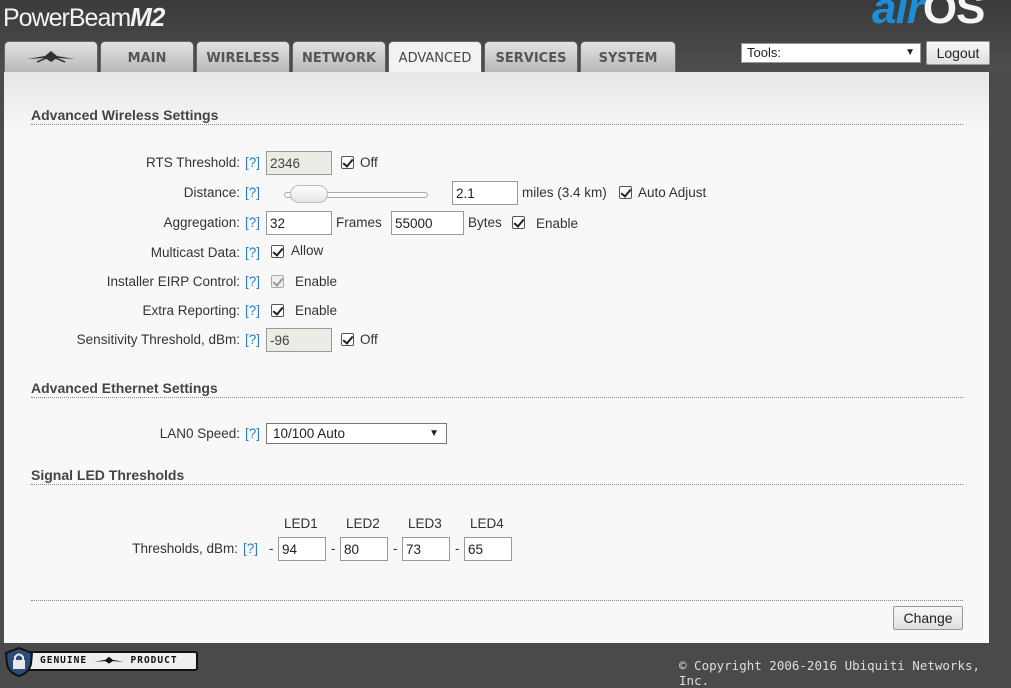 The width and height of the screenshot is (1011, 688). I want to click on lan0-speed-value: 10/100 Auto, so click(309, 433).